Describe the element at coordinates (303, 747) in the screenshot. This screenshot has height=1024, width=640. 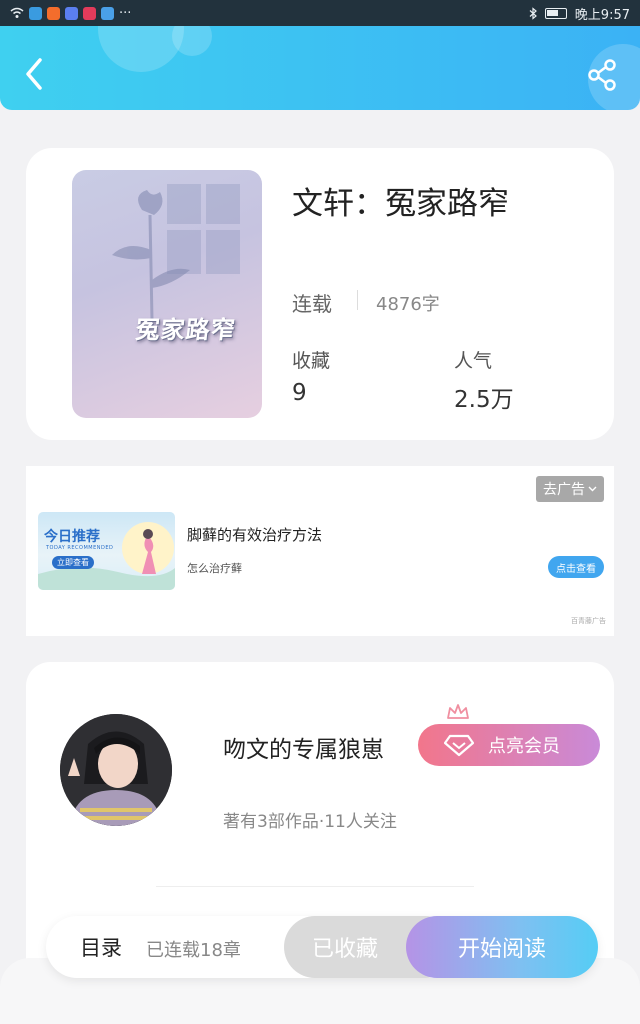
I see `author-name: 吻文的专属狼崽` at that location.